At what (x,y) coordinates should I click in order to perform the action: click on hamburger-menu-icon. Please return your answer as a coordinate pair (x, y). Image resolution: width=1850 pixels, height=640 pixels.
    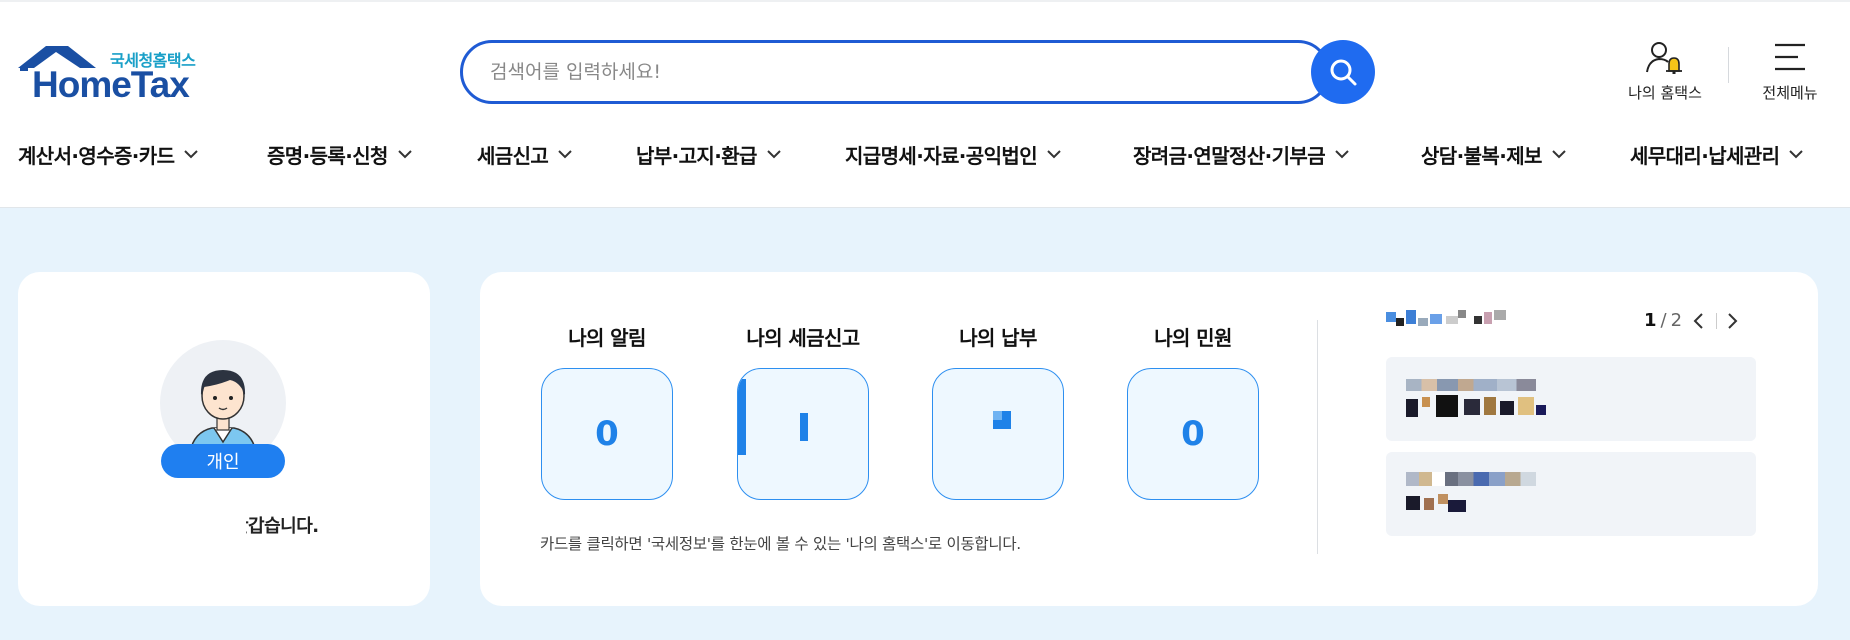
    Looking at the image, I should click on (1790, 57).